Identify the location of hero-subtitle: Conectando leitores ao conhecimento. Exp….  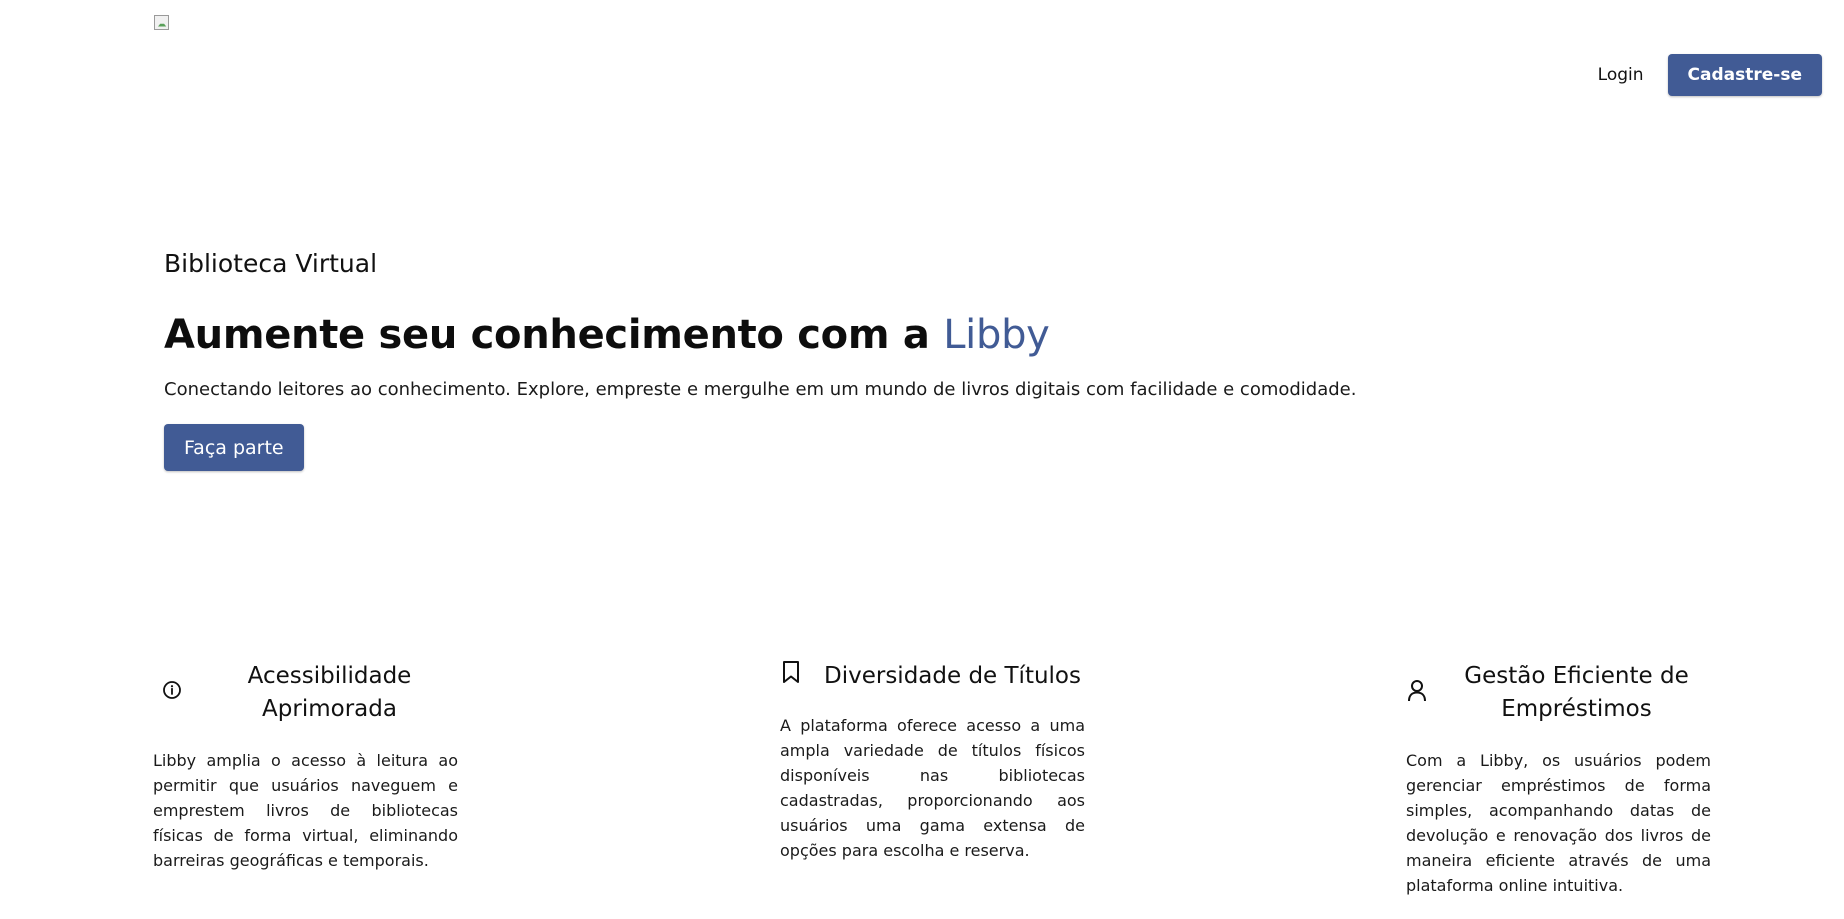
(760, 389).